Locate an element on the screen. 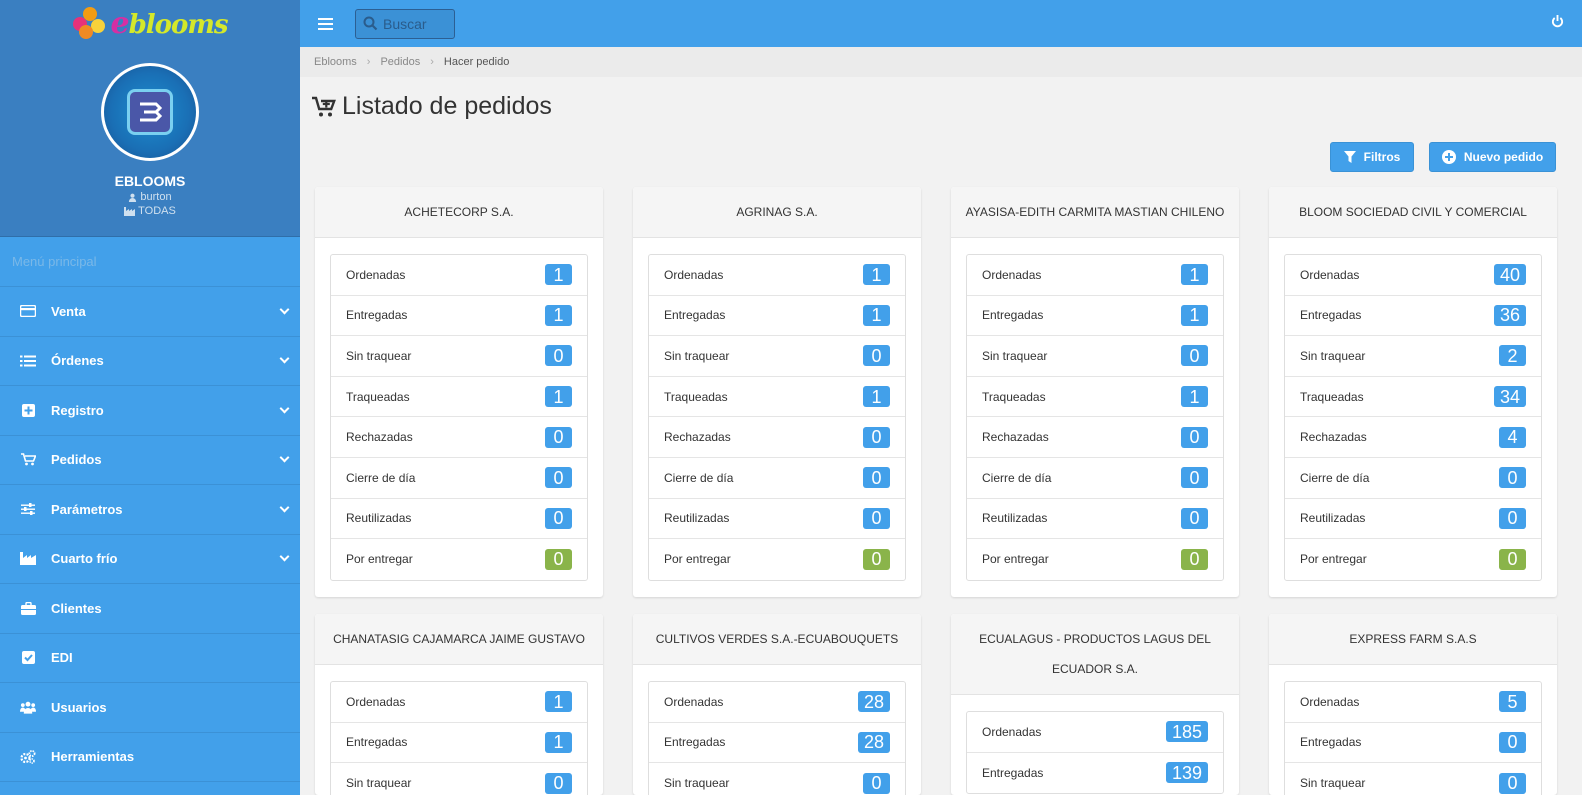 The image size is (1582, 795). filters-button: Filtros is located at coordinates (1372, 157).